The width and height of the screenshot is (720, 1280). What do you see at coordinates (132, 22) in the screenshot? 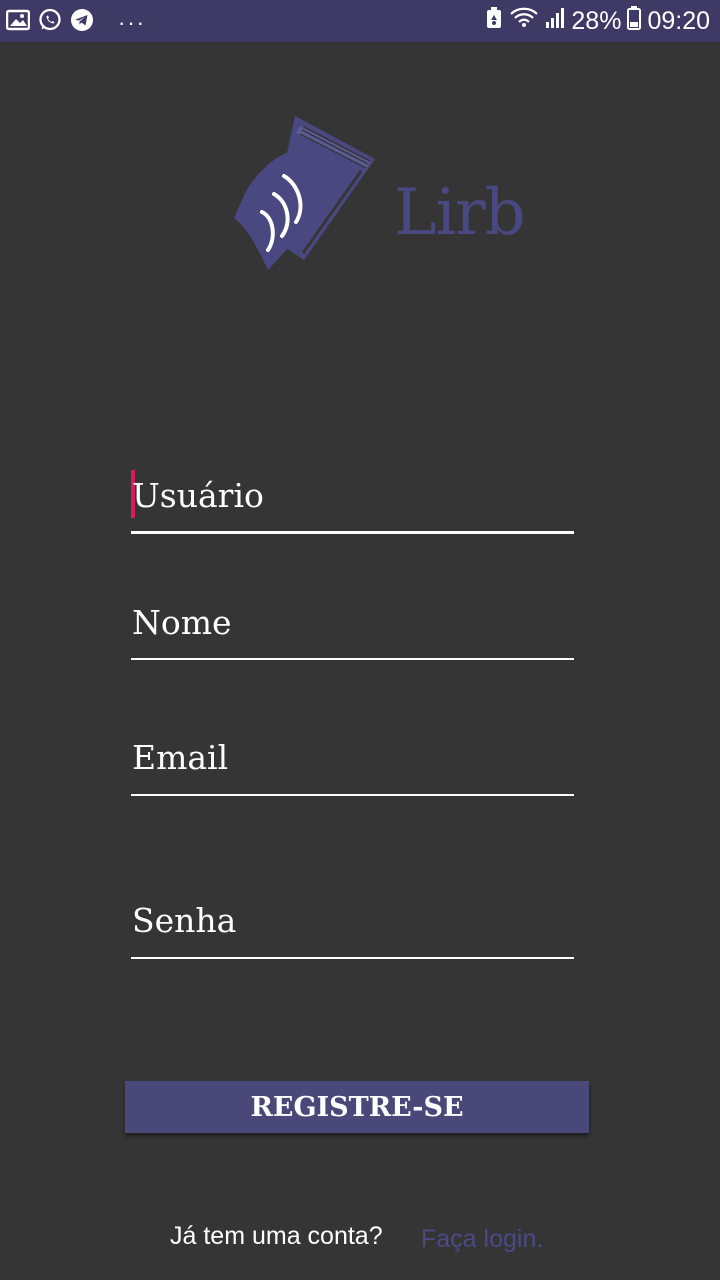
I see `more-notifications-icon: ···` at bounding box center [132, 22].